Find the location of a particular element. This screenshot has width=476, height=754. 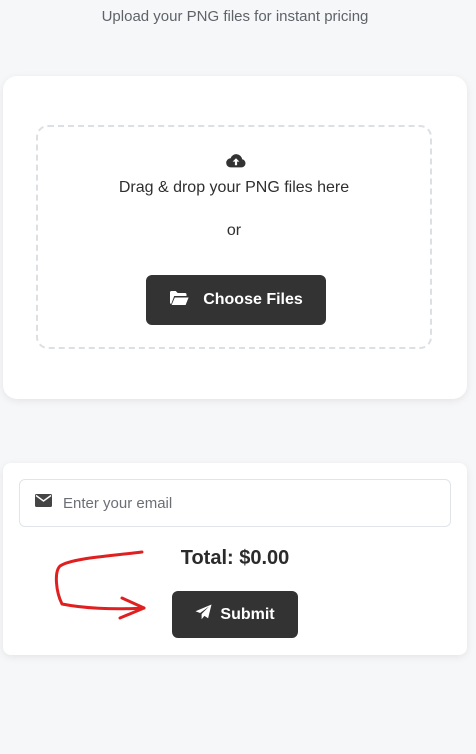

paper-plane-icon is located at coordinates (203, 614).